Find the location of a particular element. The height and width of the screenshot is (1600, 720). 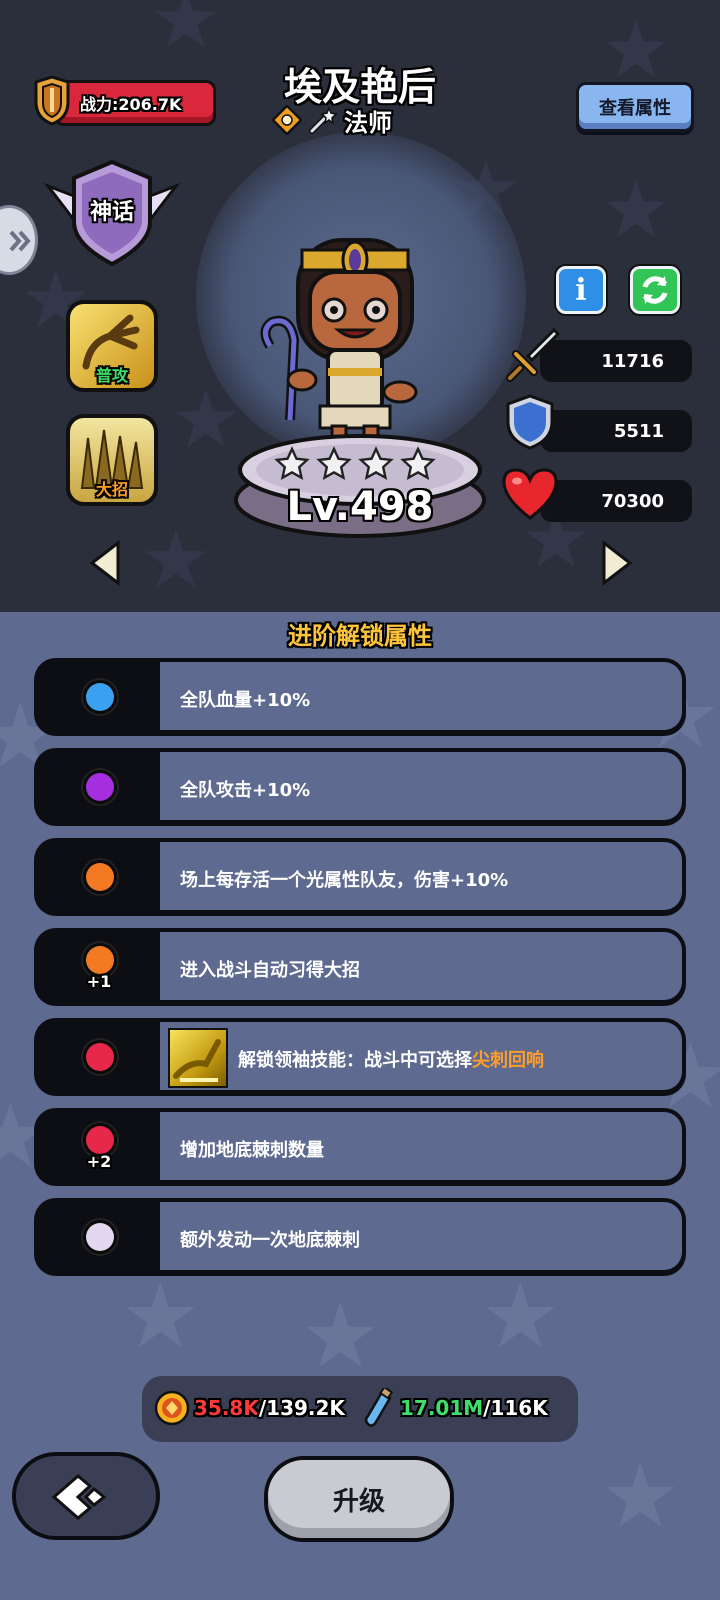

unlock-text: 解锁领袖技能：战斗中可选择 is located at coordinates (355, 1060).